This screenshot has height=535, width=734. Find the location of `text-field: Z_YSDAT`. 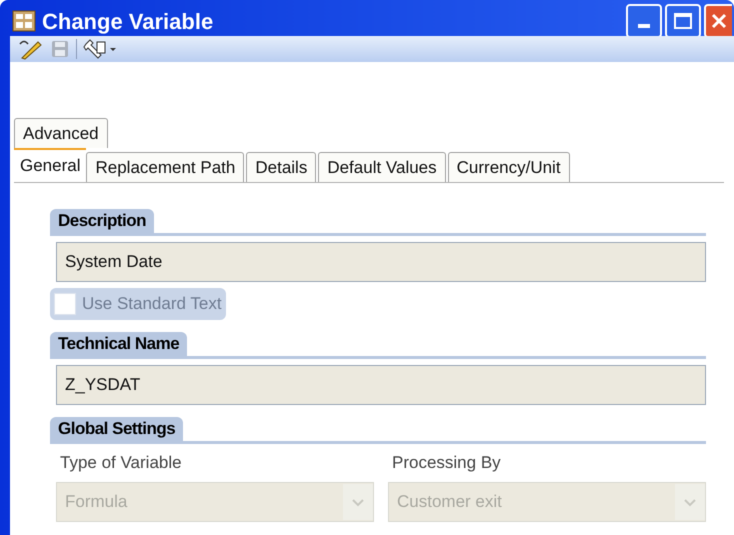

text-field: Z_YSDAT is located at coordinates (381, 385).